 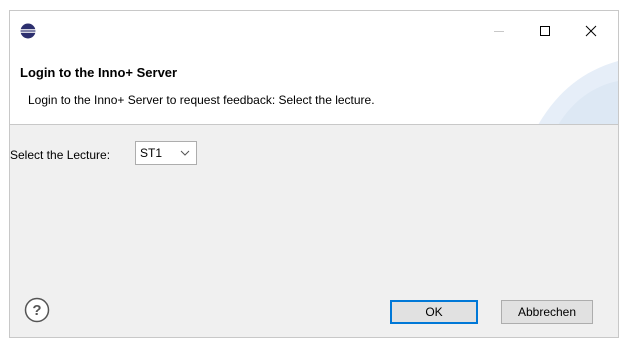 I want to click on maximize-button, so click(x=545, y=31).